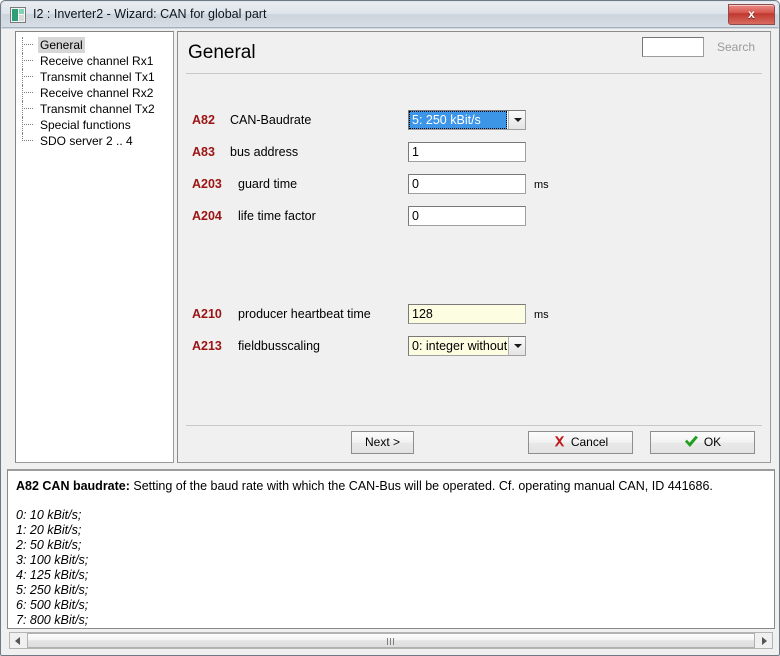 The height and width of the screenshot is (656, 780). I want to click on param-label-a203: guard time, so click(268, 184).